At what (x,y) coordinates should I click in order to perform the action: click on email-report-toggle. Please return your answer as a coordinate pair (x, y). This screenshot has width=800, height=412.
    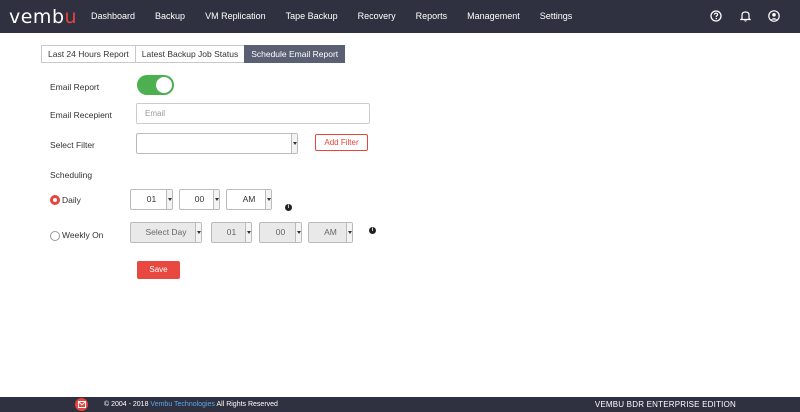
    Looking at the image, I should click on (155, 85).